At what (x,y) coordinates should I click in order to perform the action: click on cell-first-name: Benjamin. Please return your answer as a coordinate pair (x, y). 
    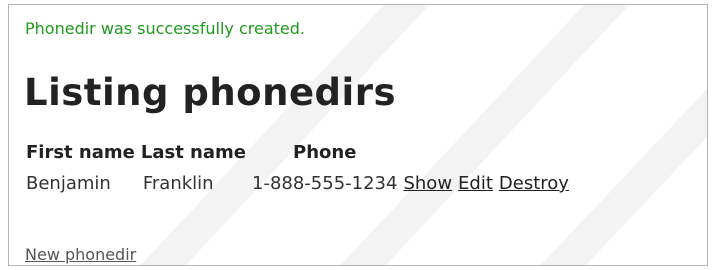
    Looking at the image, I should click on (68, 183).